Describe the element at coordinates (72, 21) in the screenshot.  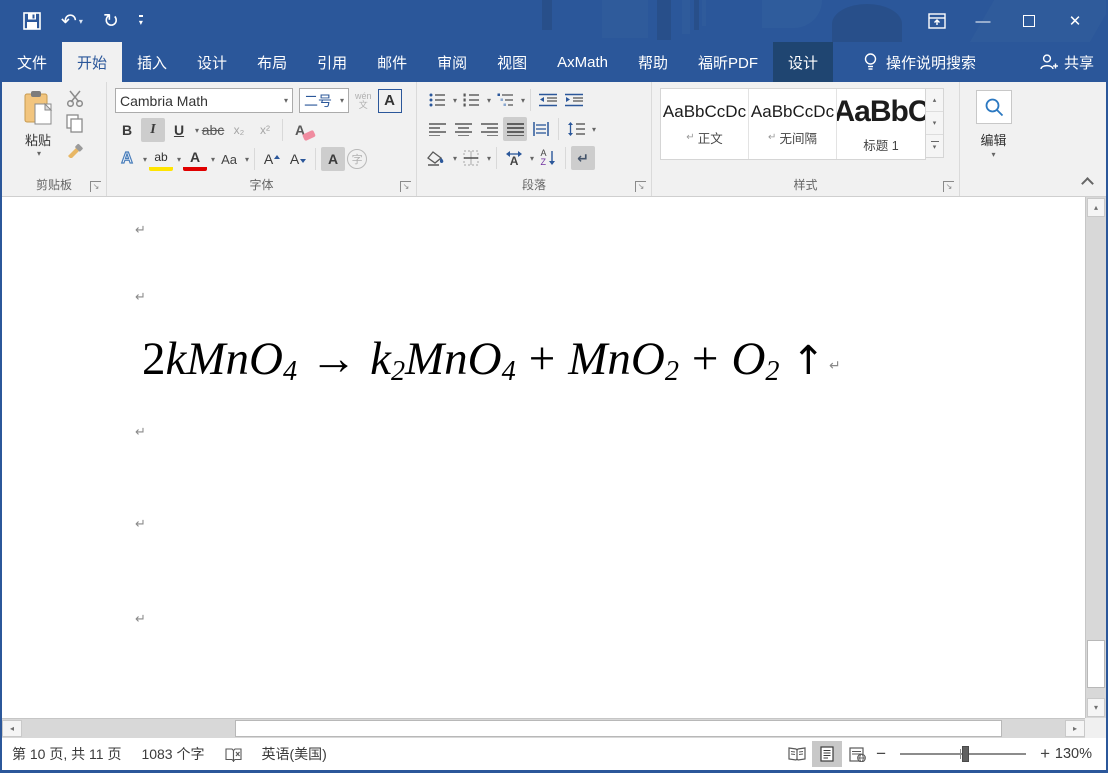
I see `undo-button: ↶ ▾` at that location.